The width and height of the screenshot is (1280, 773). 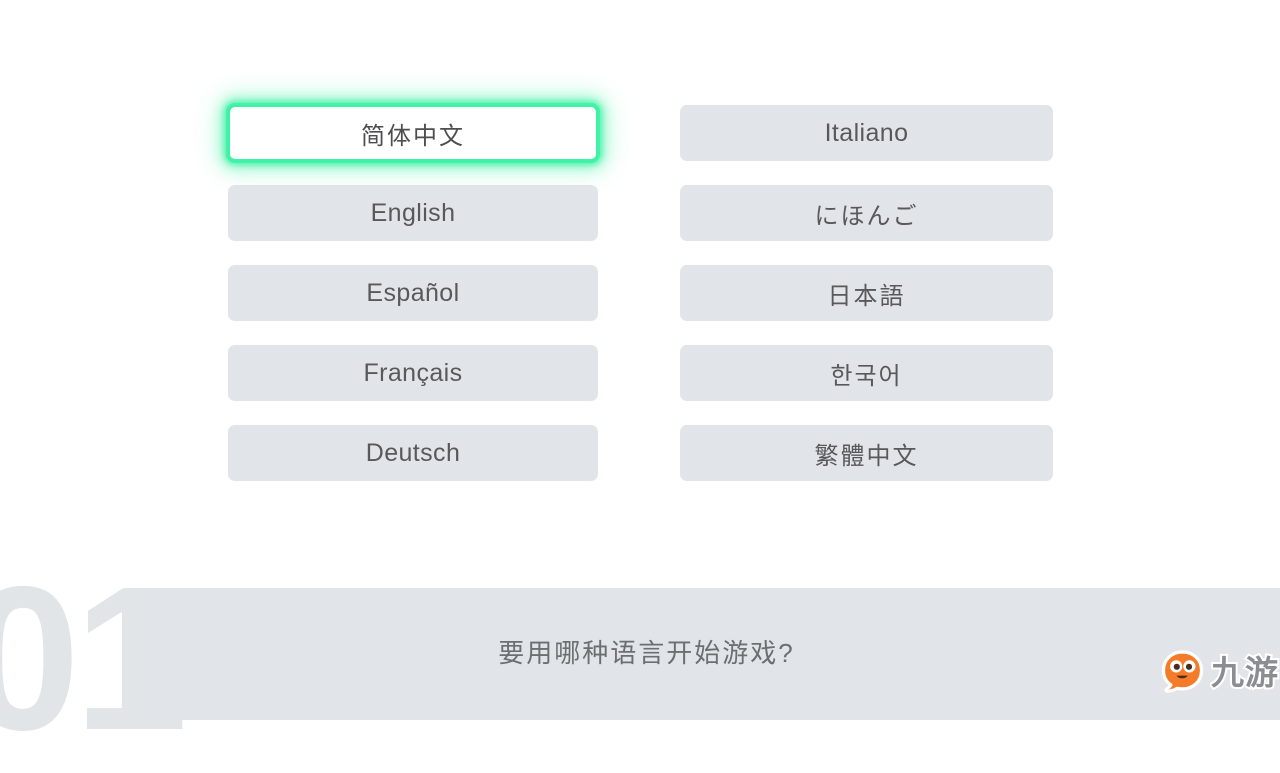 I want to click on jiuyou-brand-text: 九游, so click(x=1245, y=673).